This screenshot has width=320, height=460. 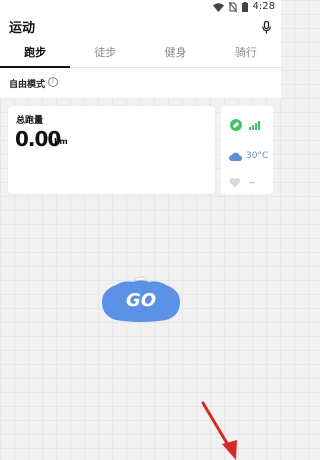 I want to click on heart-rate-status: --, so click(x=247, y=182).